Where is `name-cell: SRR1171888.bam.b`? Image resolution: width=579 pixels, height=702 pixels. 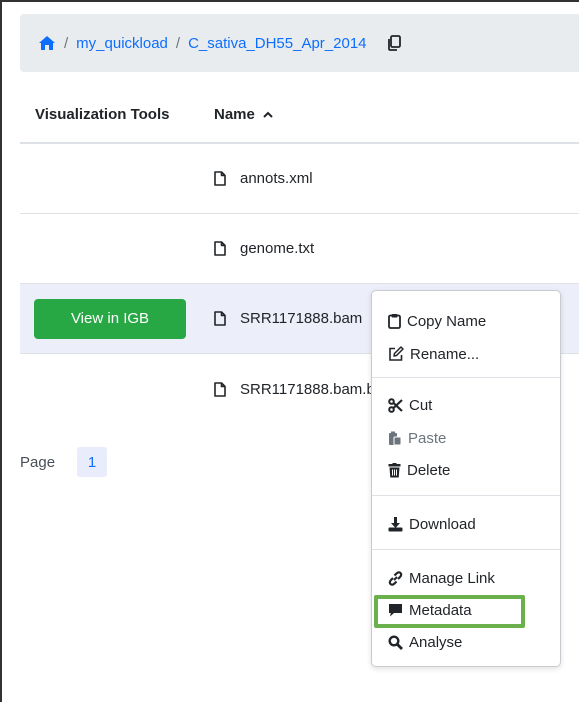 name-cell: SRR1171888.bam.b is located at coordinates (294, 389).